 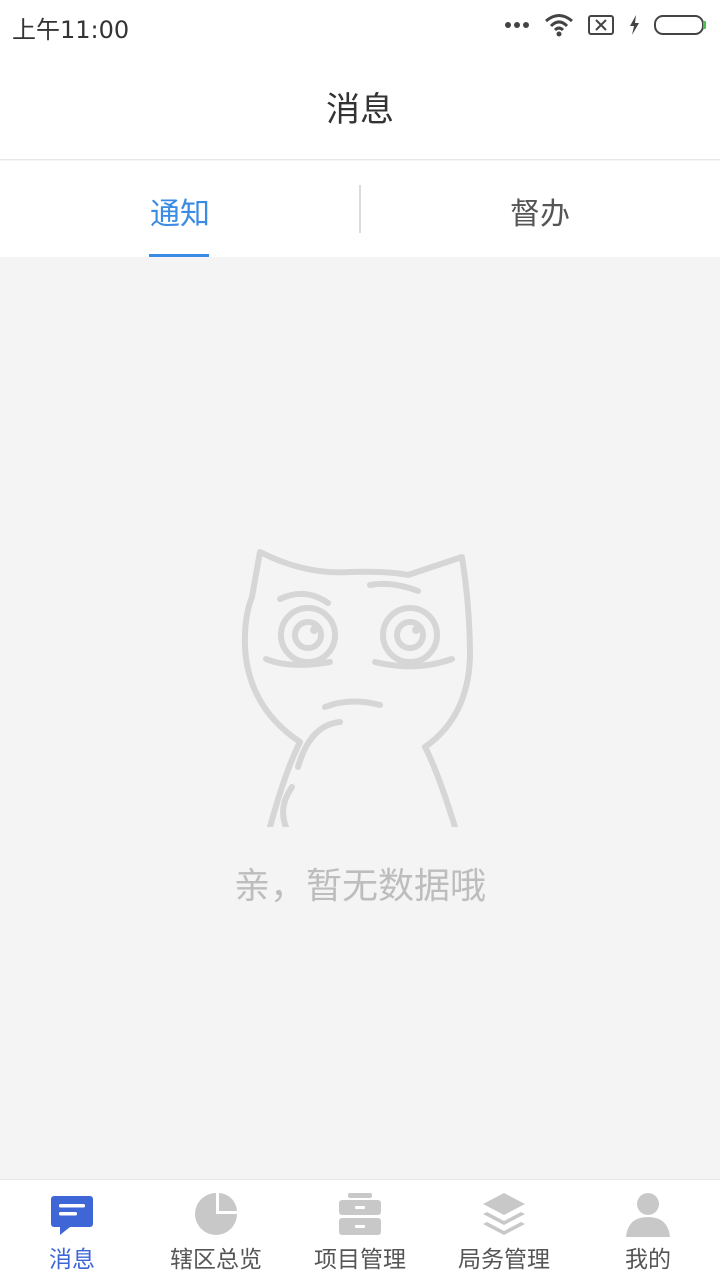 I want to click on status-time: 上午11:00, so click(x=71, y=30).